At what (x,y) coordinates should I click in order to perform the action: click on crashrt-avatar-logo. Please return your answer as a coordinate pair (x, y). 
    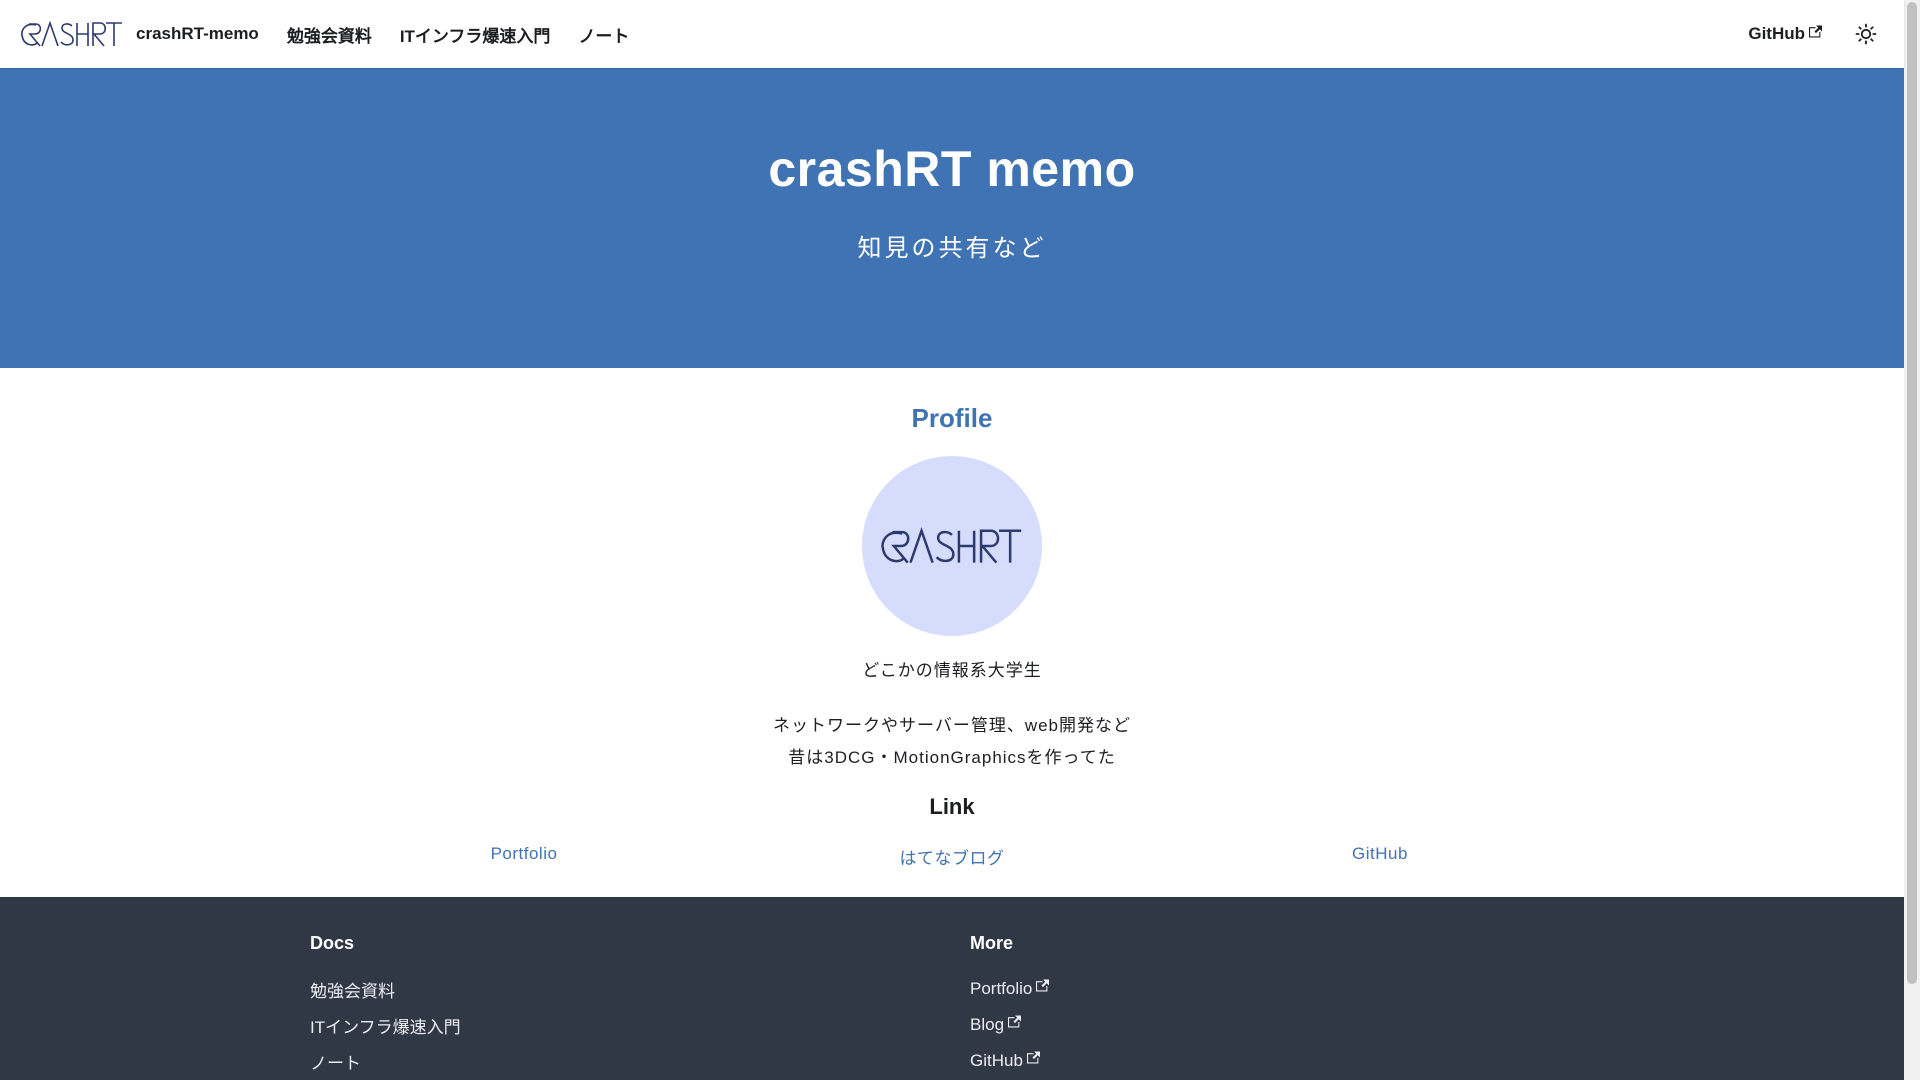
    Looking at the image, I should click on (951, 545).